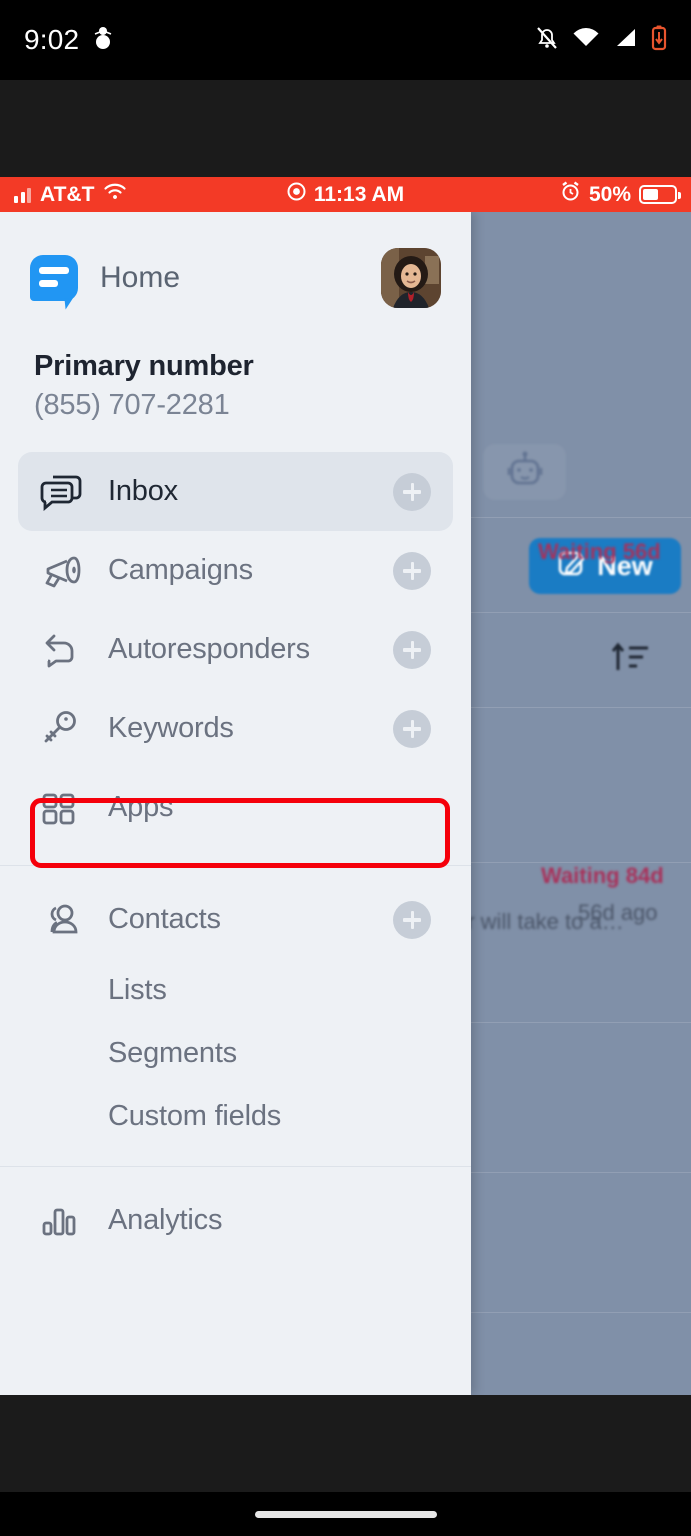 The width and height of the screenshot is (691, 1536). I want to click on screen-record-icon, so click(296, 194).